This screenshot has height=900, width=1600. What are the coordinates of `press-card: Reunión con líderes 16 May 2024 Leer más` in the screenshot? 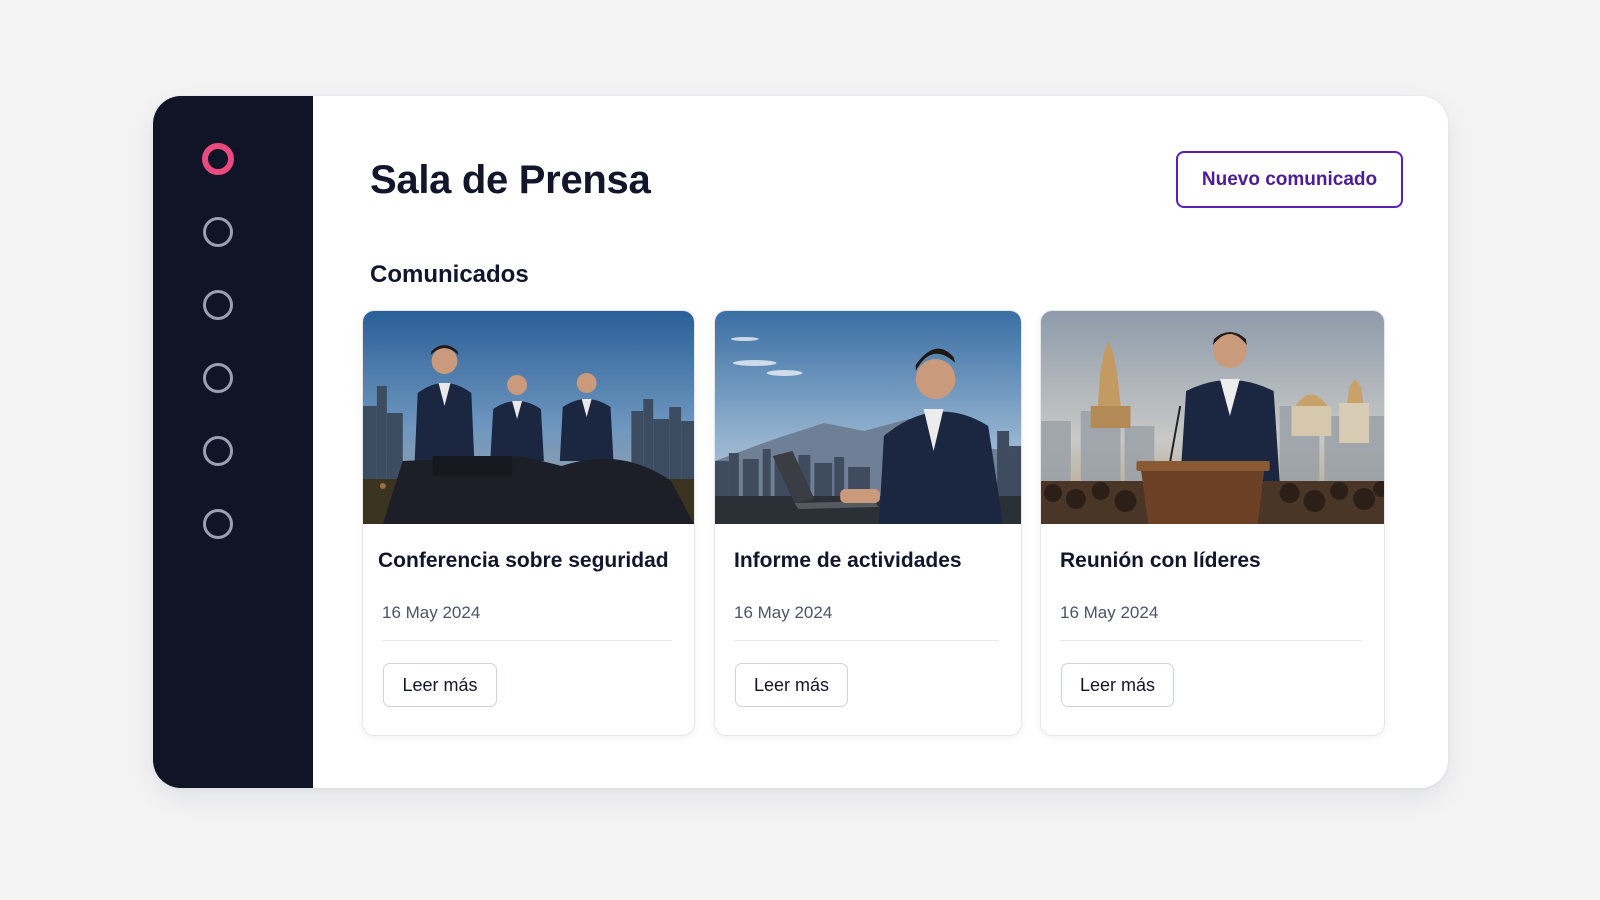 It's located at (1212, 523).